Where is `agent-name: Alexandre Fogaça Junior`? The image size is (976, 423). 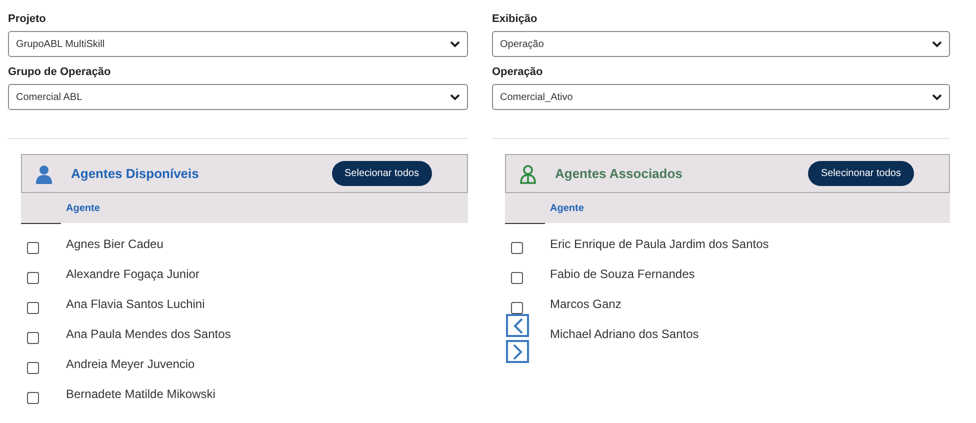 agent-name: Alexandre Fogaça Junior is located at coordinates (133, 274).